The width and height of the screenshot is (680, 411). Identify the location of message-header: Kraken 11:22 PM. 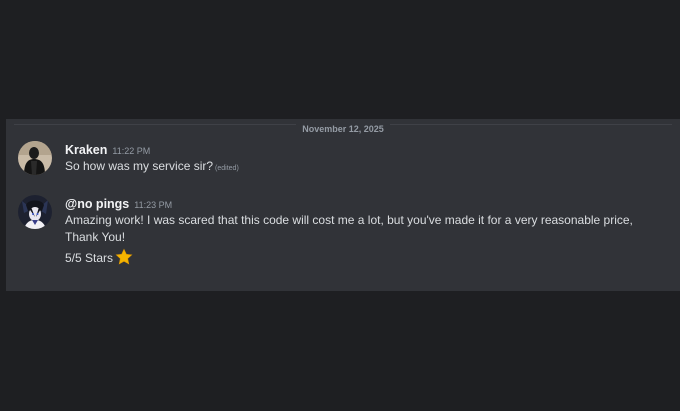
(370, 149).